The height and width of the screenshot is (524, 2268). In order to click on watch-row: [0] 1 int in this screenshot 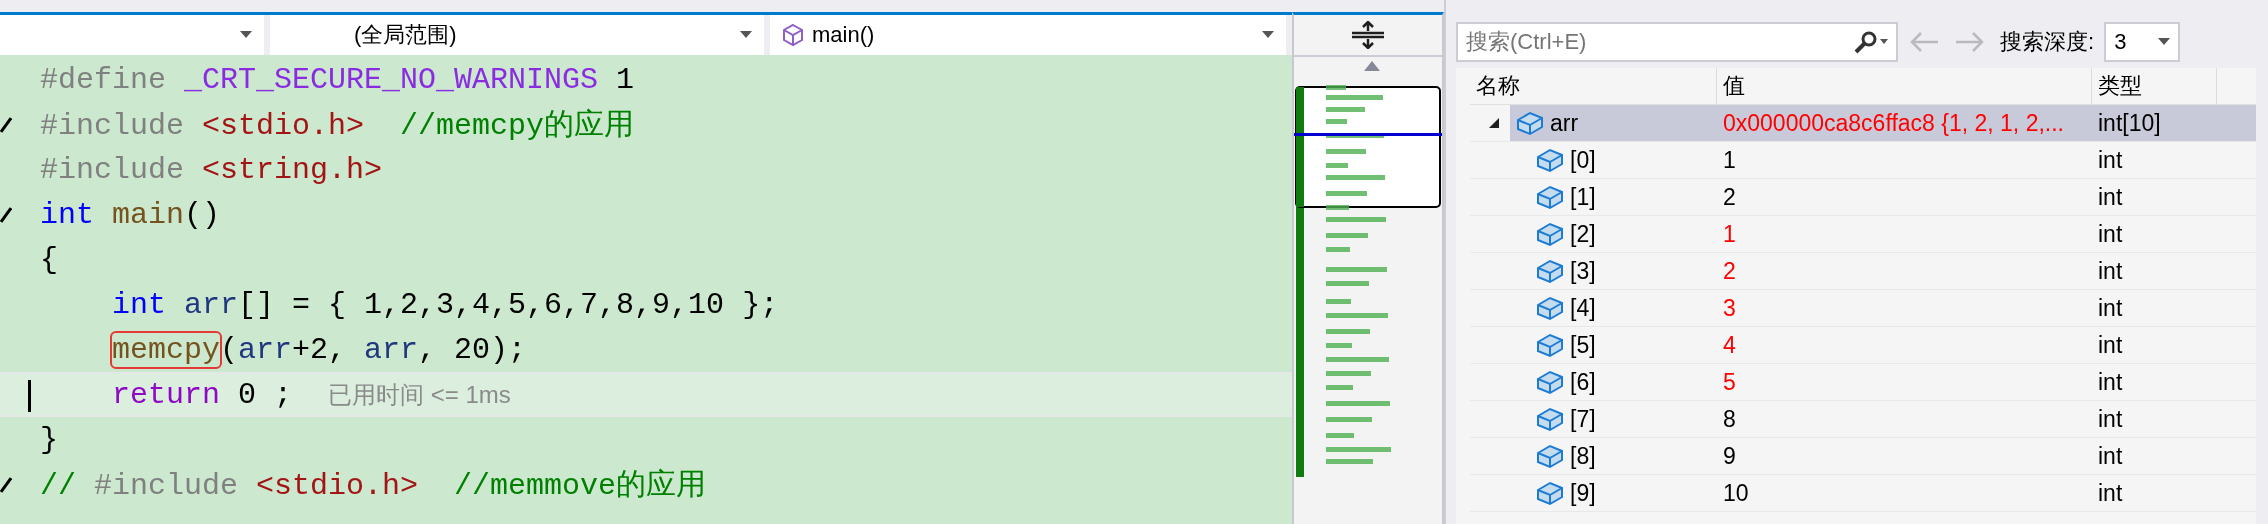, I will do `click(1863, 160)`.